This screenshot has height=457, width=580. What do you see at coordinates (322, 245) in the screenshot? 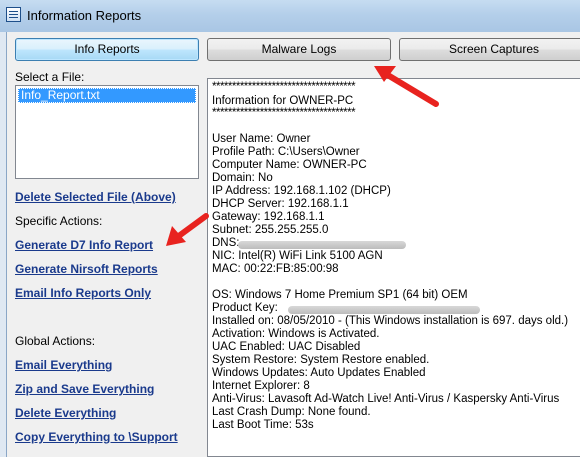
I see `redacted-dns` at bounding box center [322, 245].